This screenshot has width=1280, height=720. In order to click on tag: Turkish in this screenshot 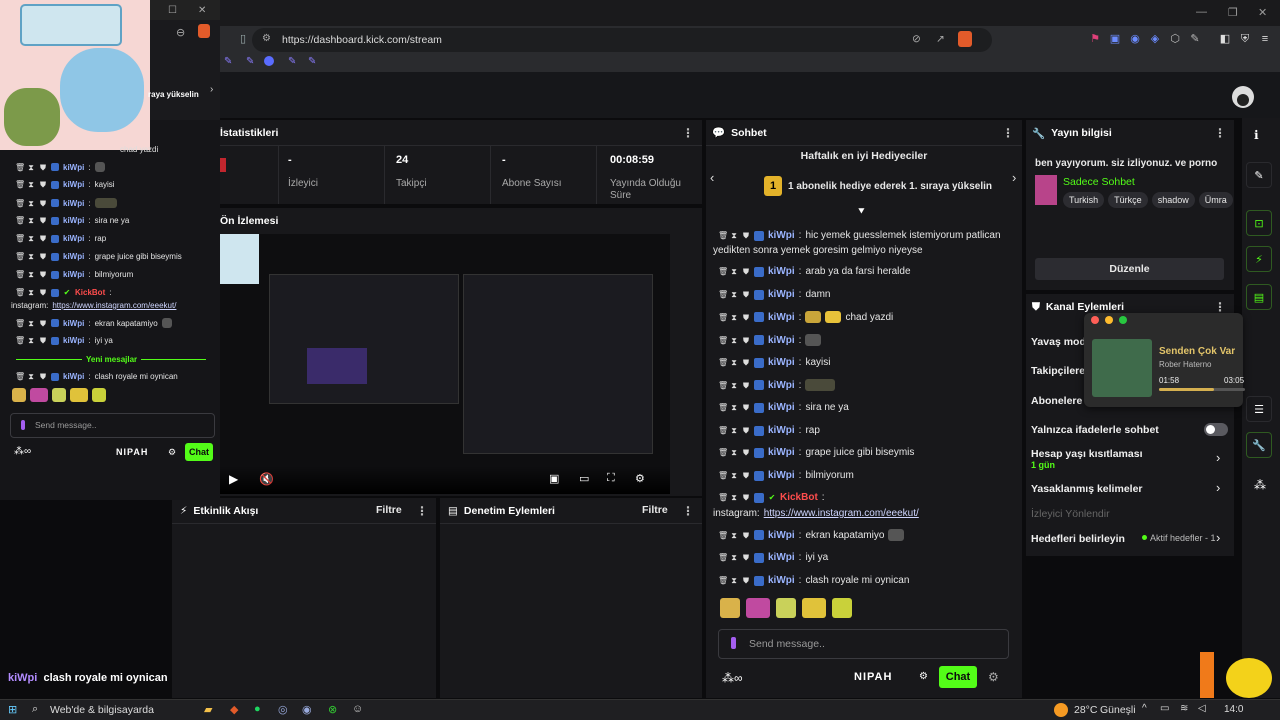, I will do `click(1084, 200)`.